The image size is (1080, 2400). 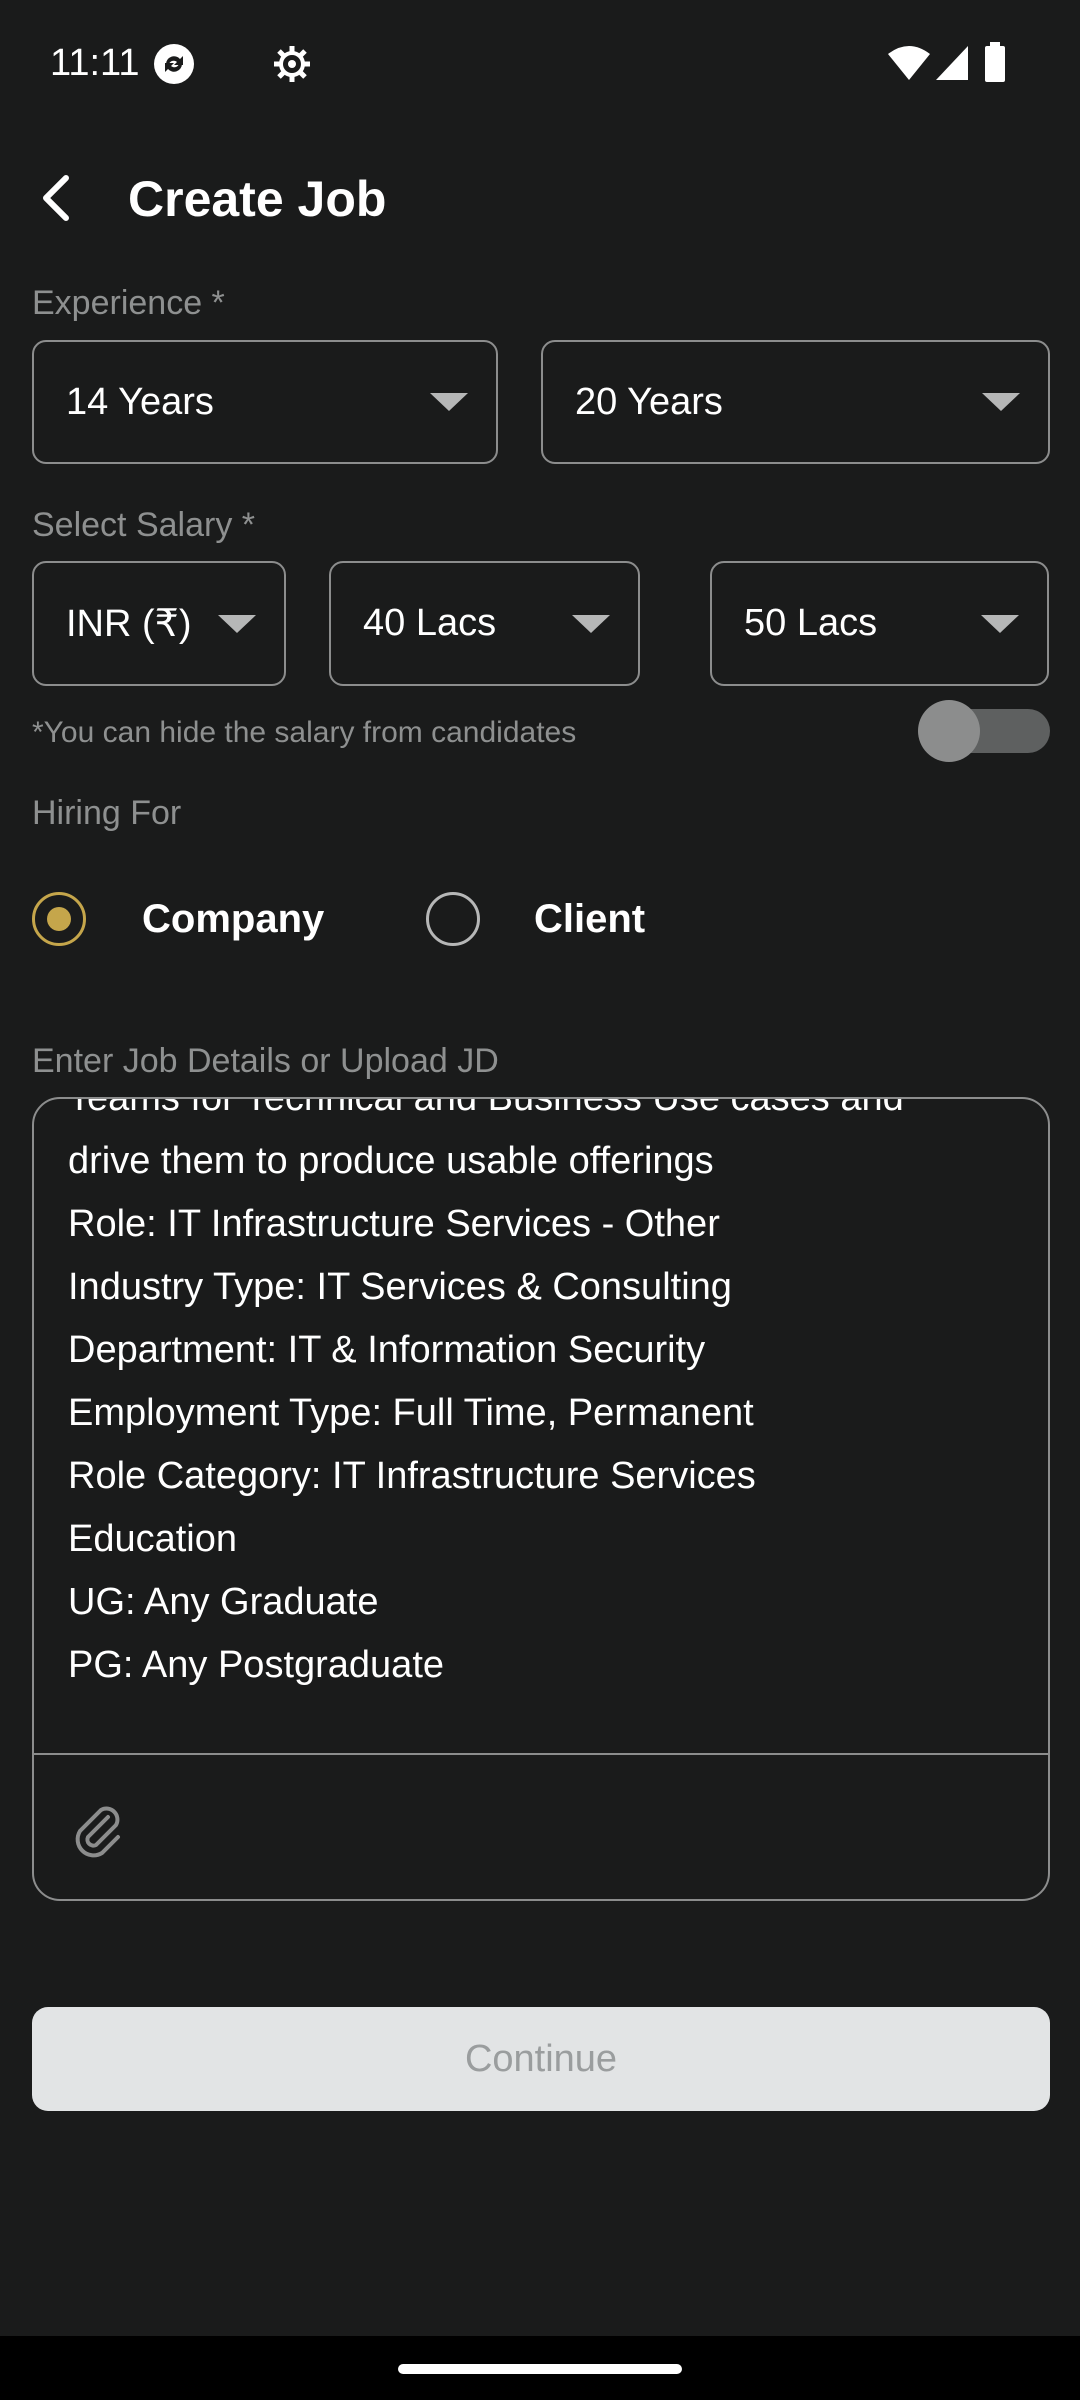 I want to click on arrow-back-icon, so click(x=56, y=198).